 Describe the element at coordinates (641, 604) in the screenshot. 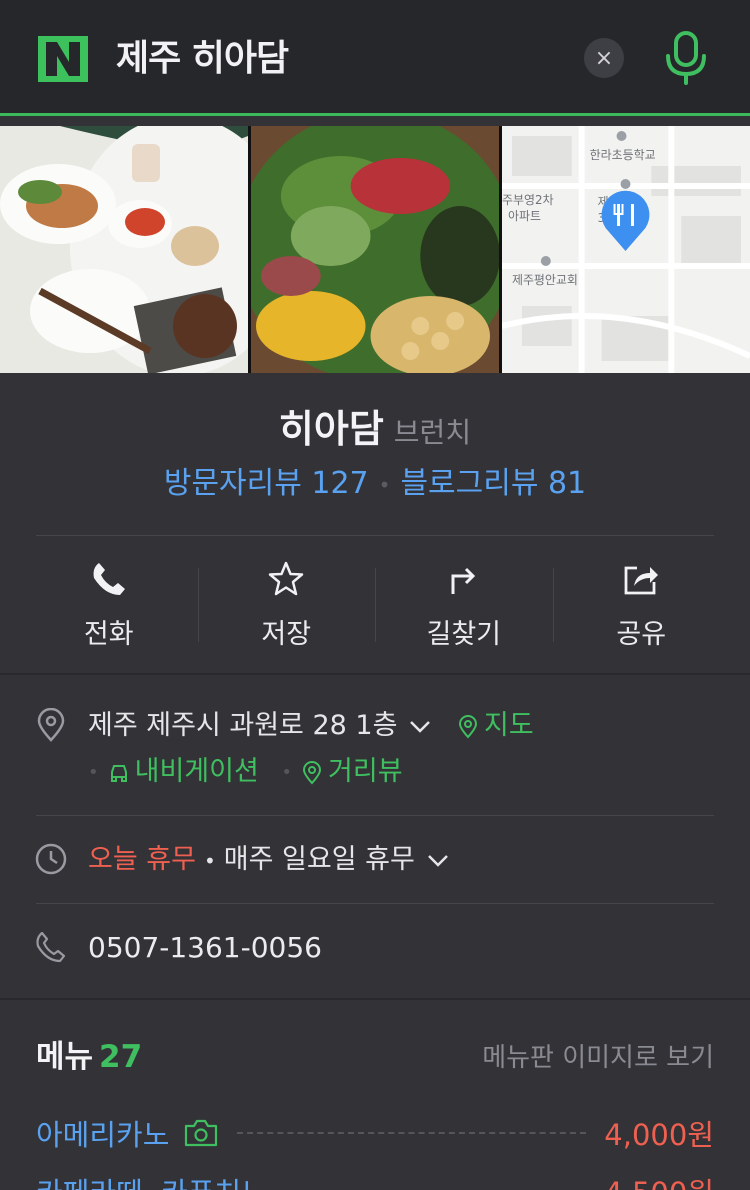

I see `share-button: 공유` at that location.